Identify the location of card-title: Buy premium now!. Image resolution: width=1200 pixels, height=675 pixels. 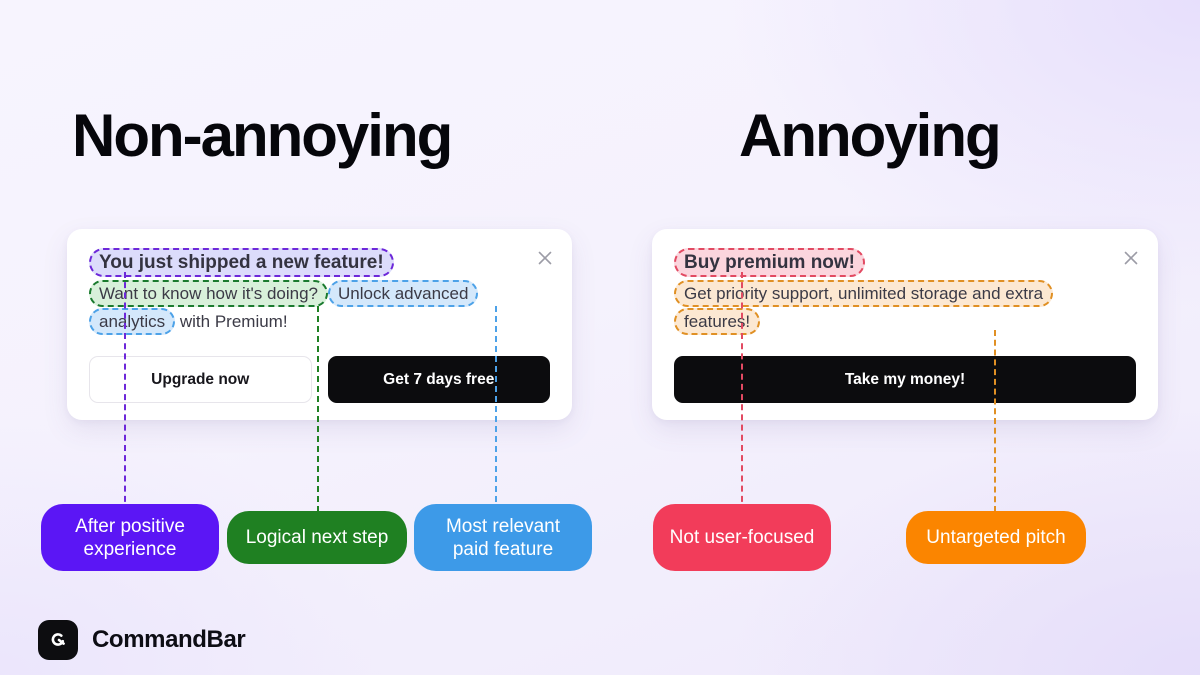
(905, 262).